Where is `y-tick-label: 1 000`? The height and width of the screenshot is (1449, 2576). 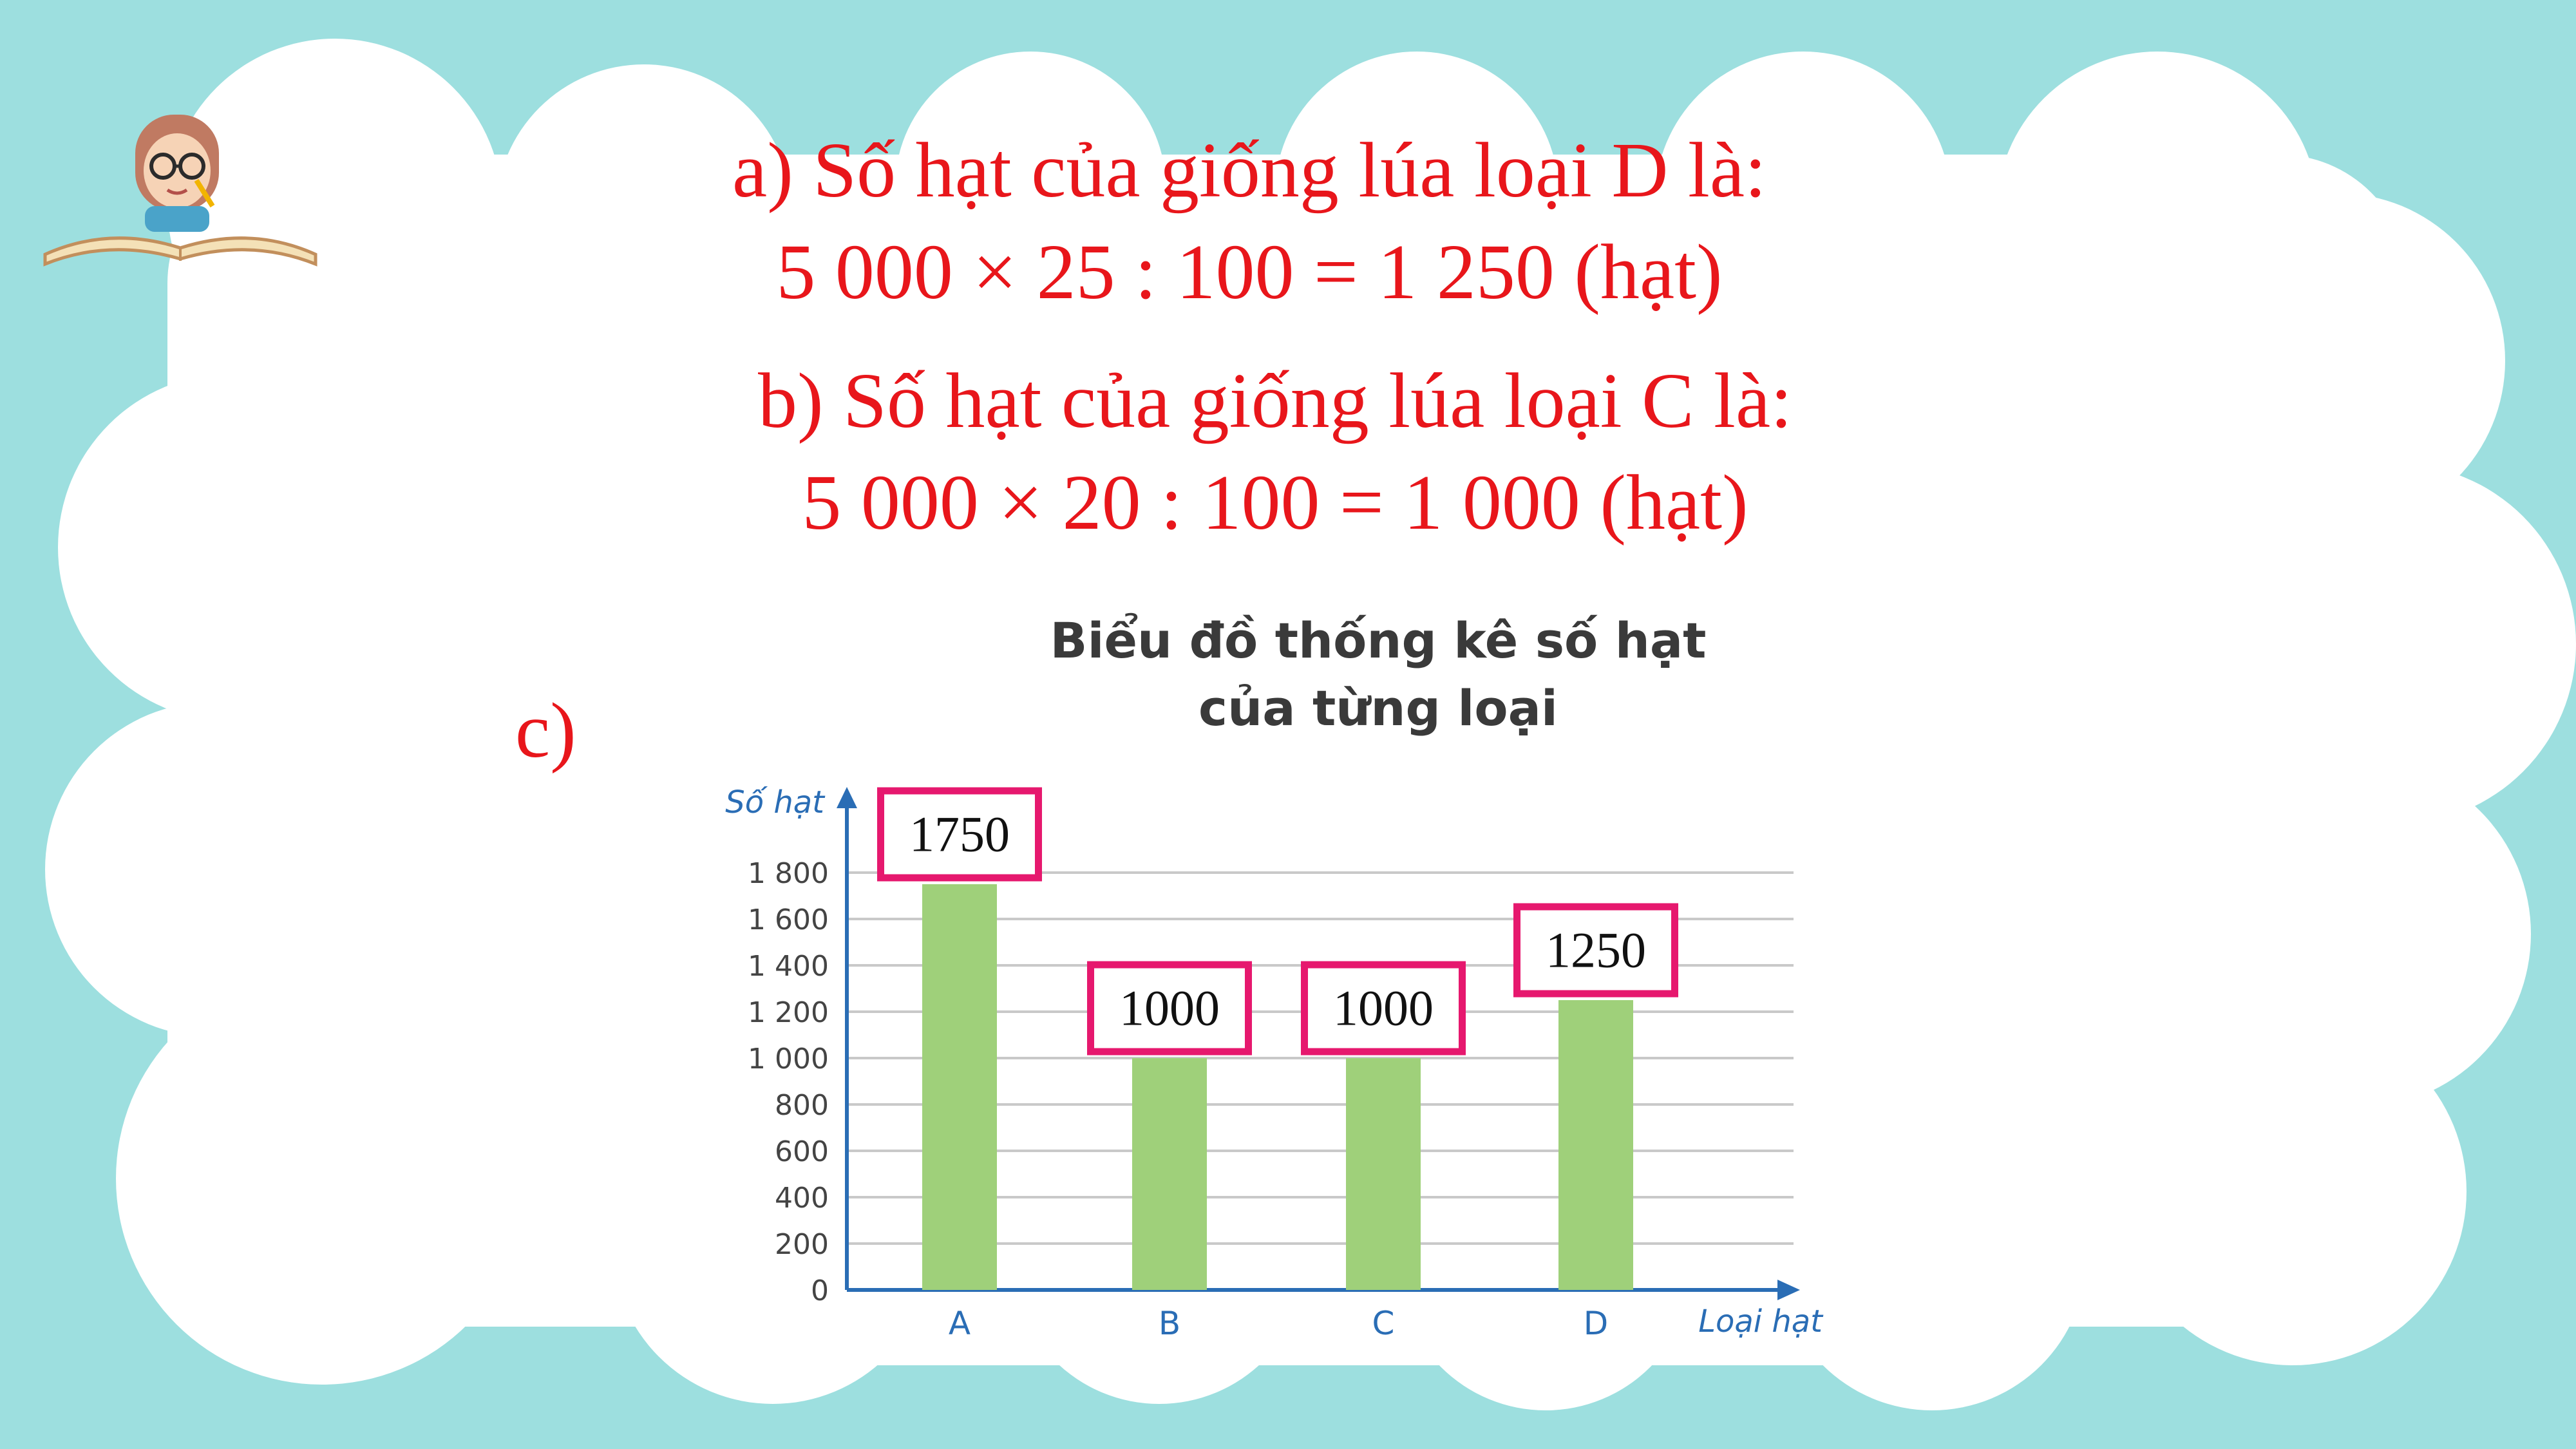 y-tick-label: 1 000 is located at coordinates (788, 1059).